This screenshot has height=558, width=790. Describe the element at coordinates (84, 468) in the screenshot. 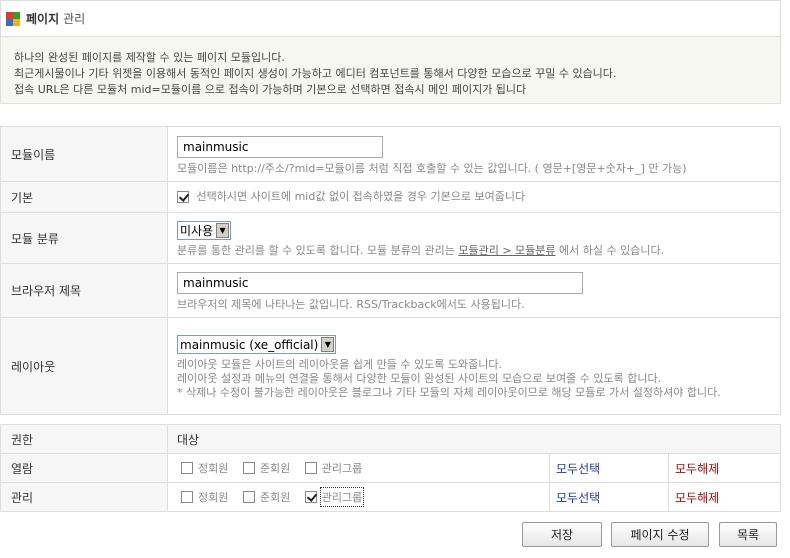

I see `permission-label-view: 열람` at that location.